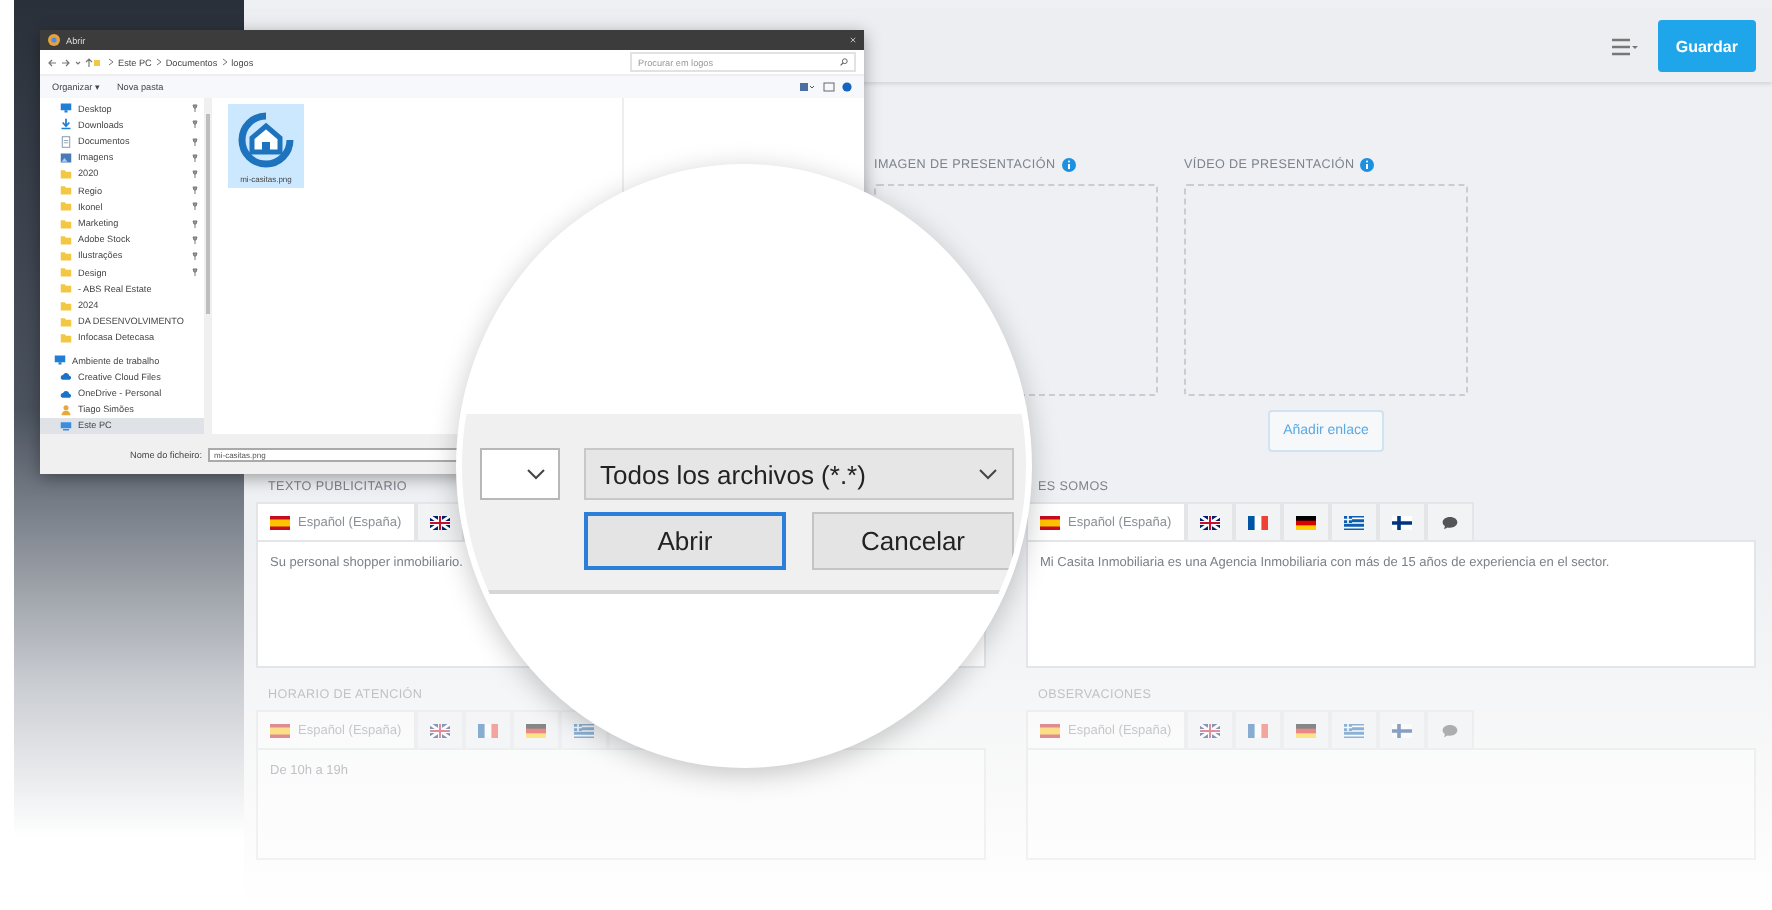 This screenshot has width=1772, height=910. Describe the element at coordinates (66, 124) in the screenshot. I see `download-arrow-icon` at that location.